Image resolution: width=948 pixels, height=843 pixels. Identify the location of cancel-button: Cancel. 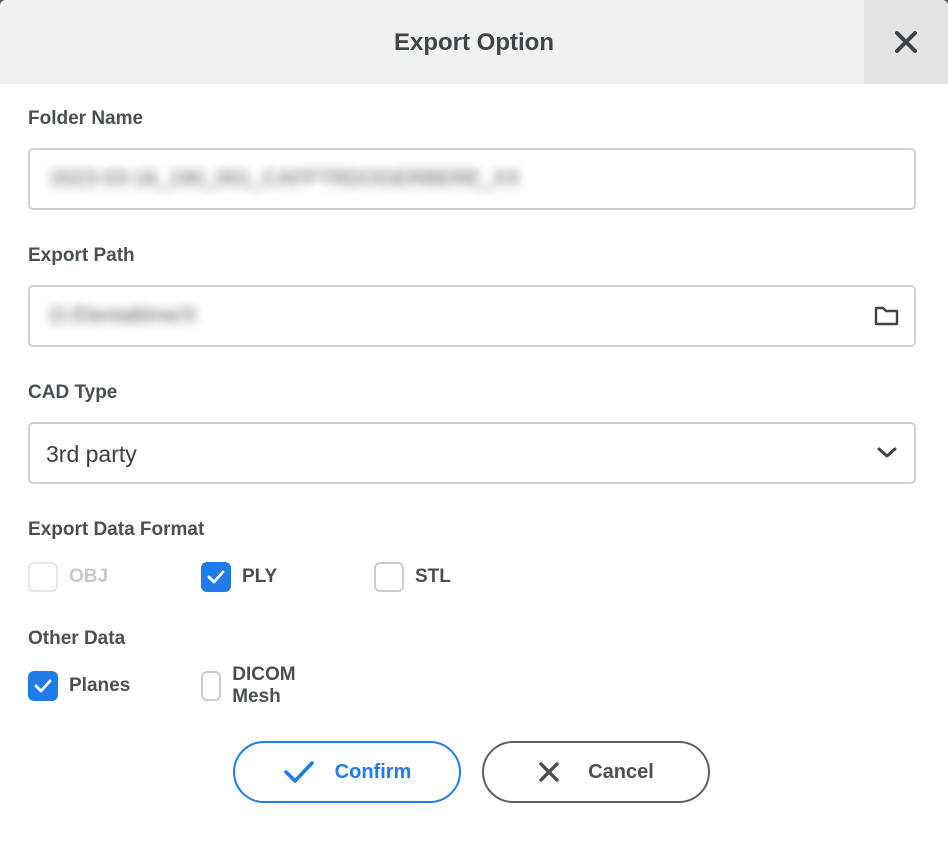
(596, 772).